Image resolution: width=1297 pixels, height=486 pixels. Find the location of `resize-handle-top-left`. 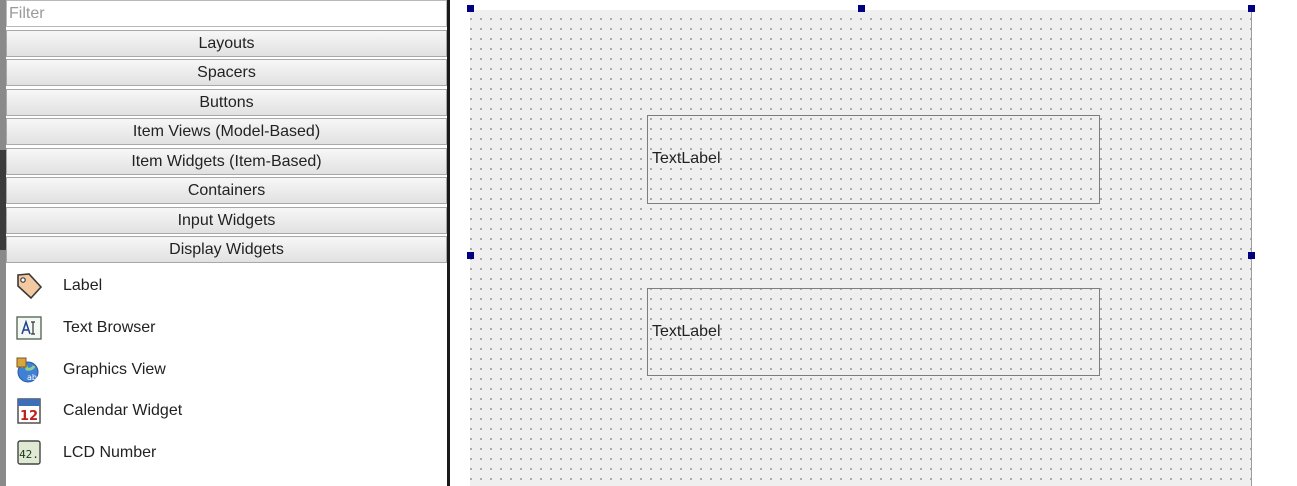

resize-handle-top-left is located at coordinates (470, 8).